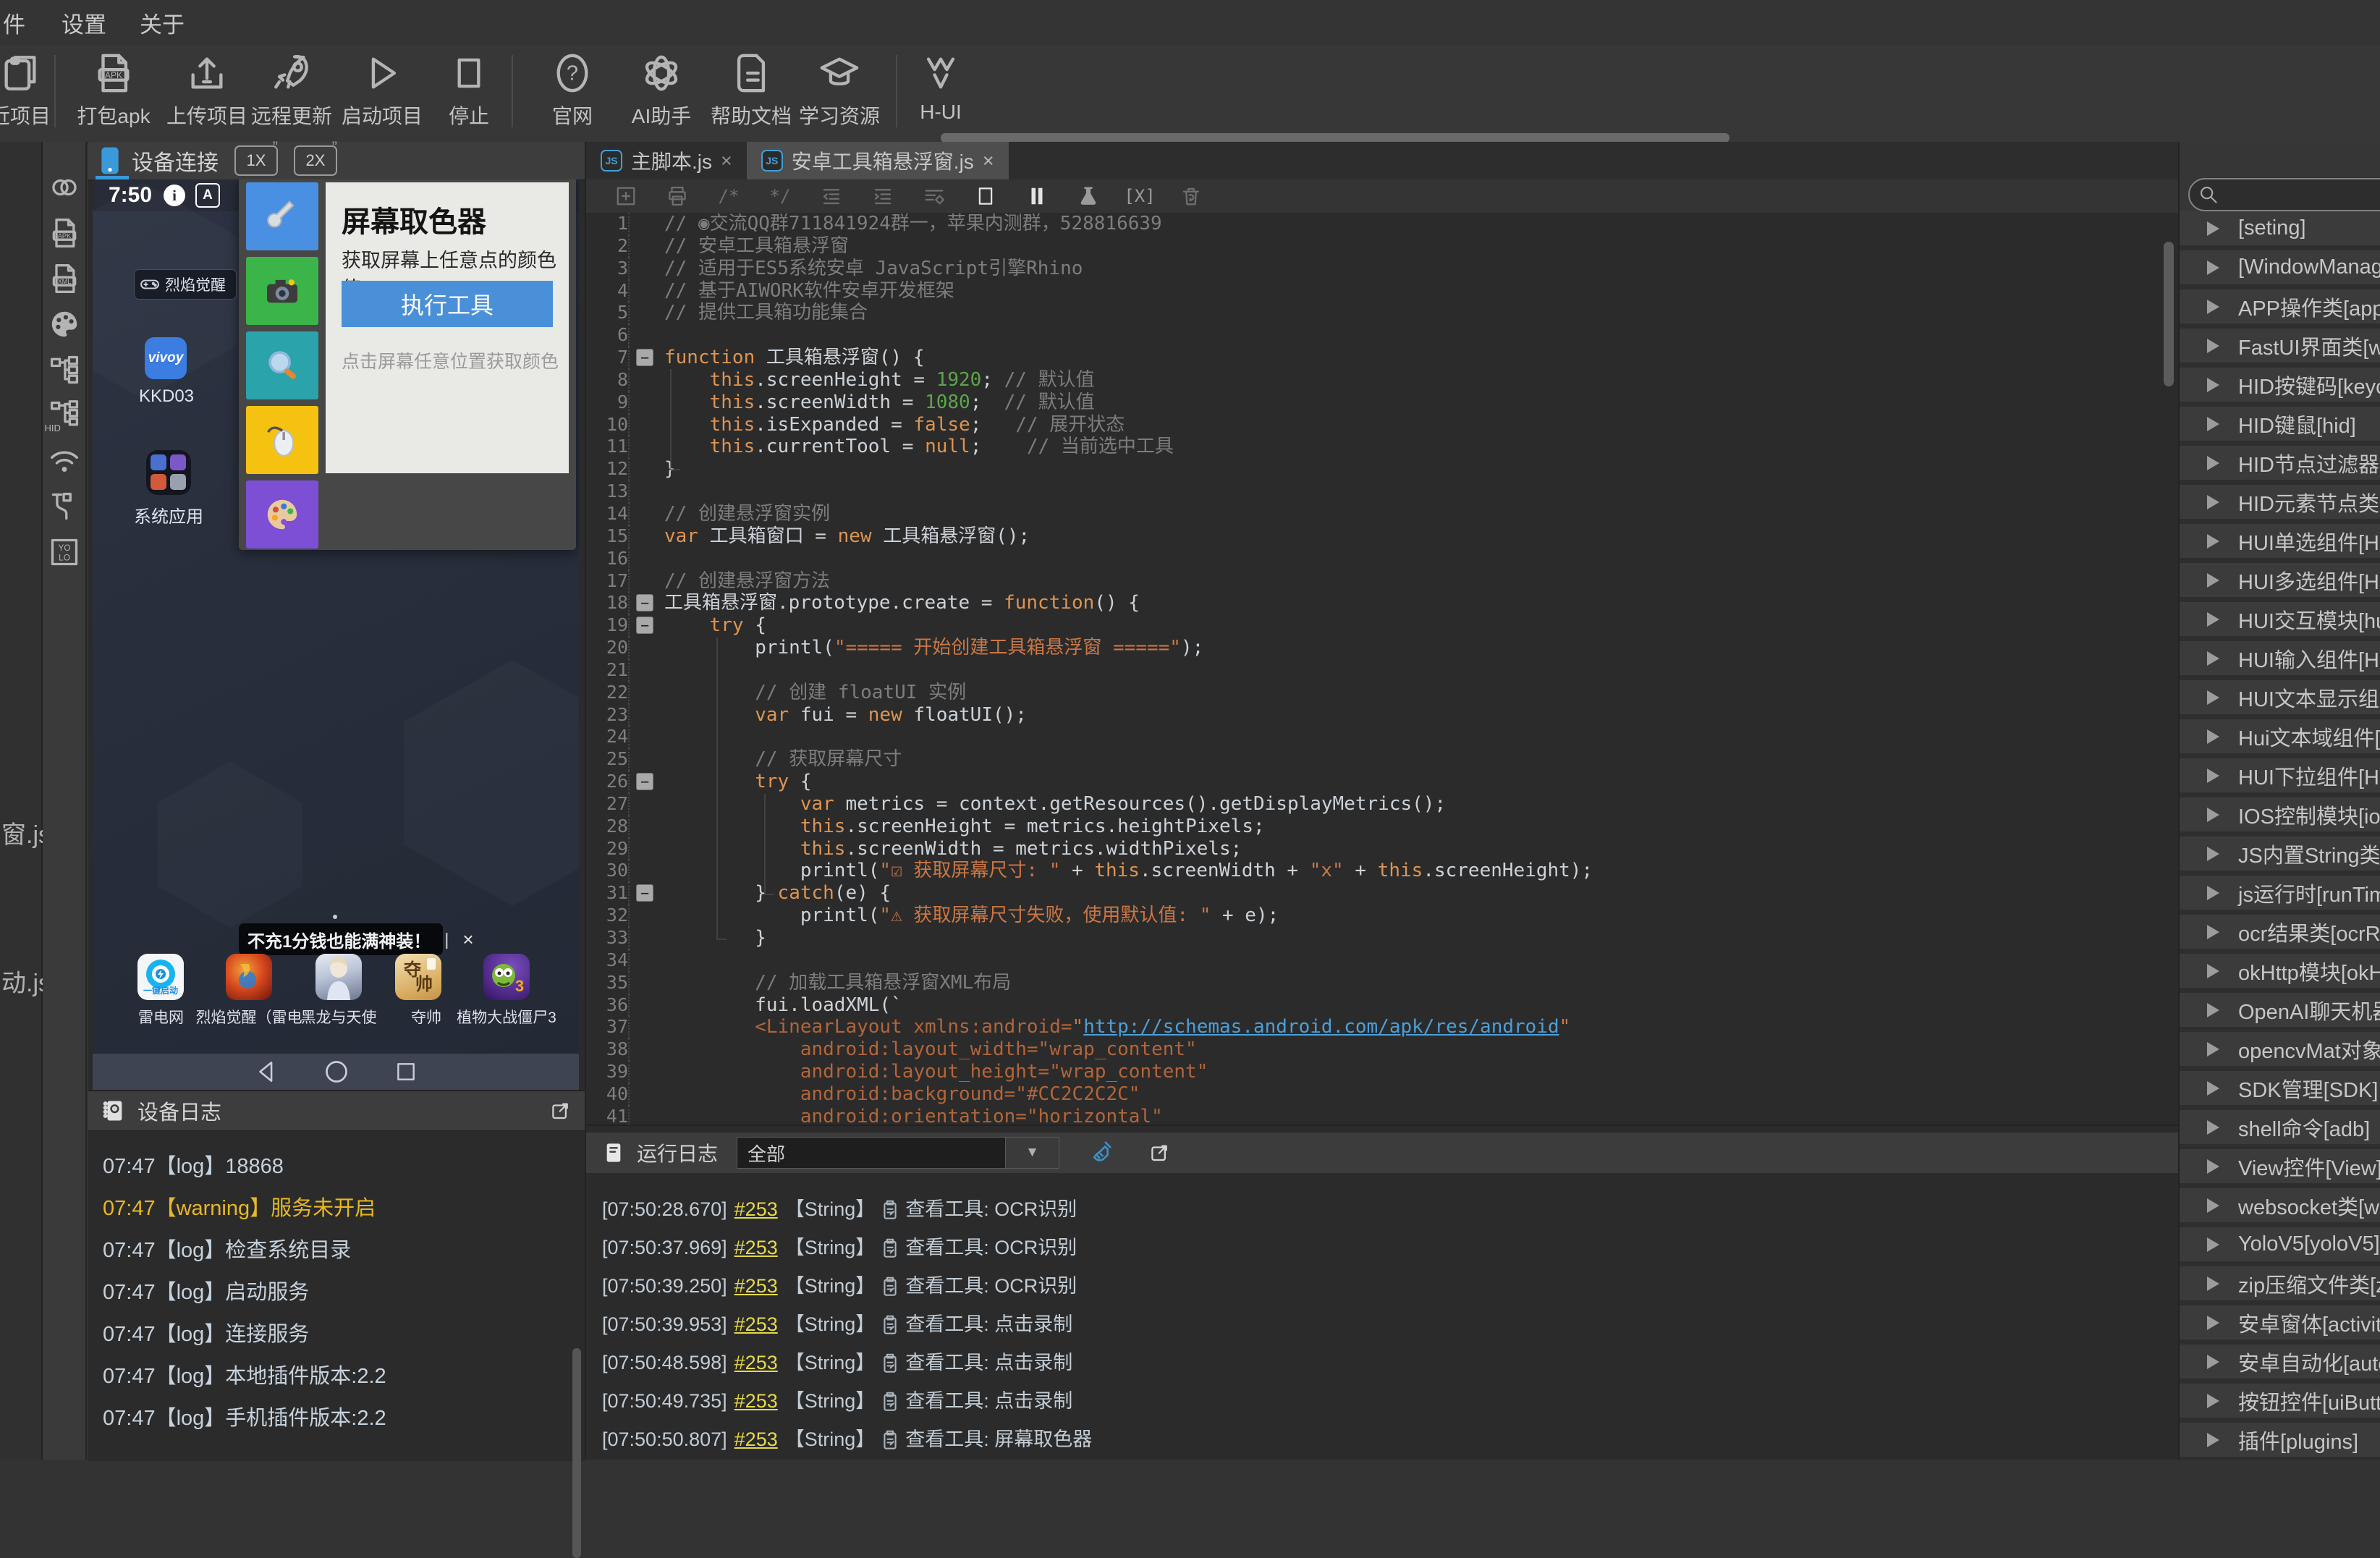  What do you see at coordinates (168, 472) in the screenshot?
I see `system-apps-folder-icon` at bounding box center [168, 472].